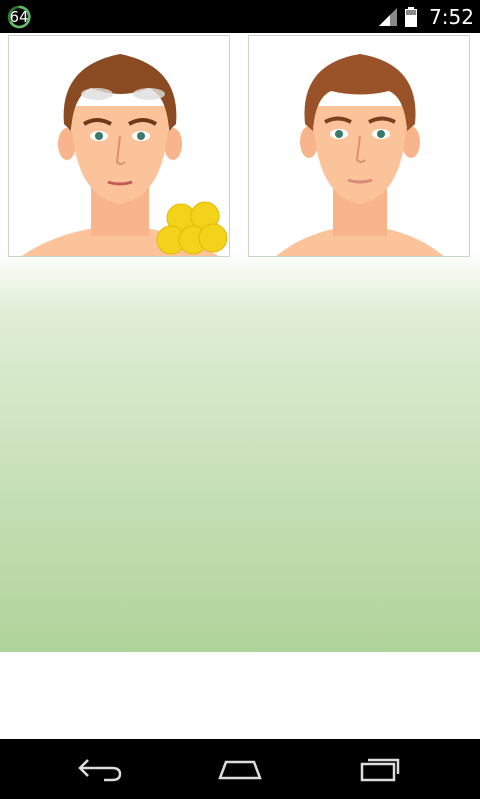 The height and width of the screenshot is (799, 480). What do you see at coordinates (124, 155) in the screenshot?
I see `face-with-gray-hair-and-pores-icon` at bounding box center [124, 155].